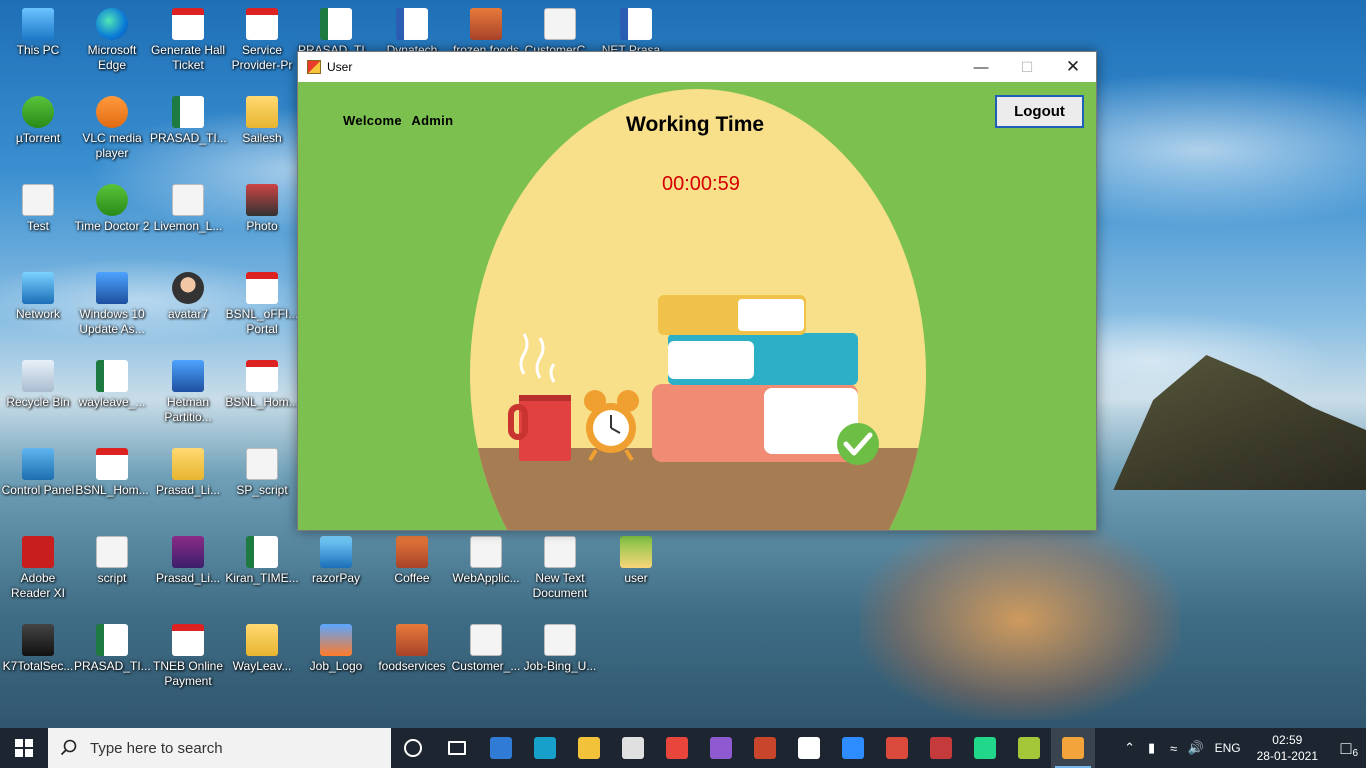 The height and width of the screenshot is (768, 1366). I want to click on chrome-icon, so click(677, 748).